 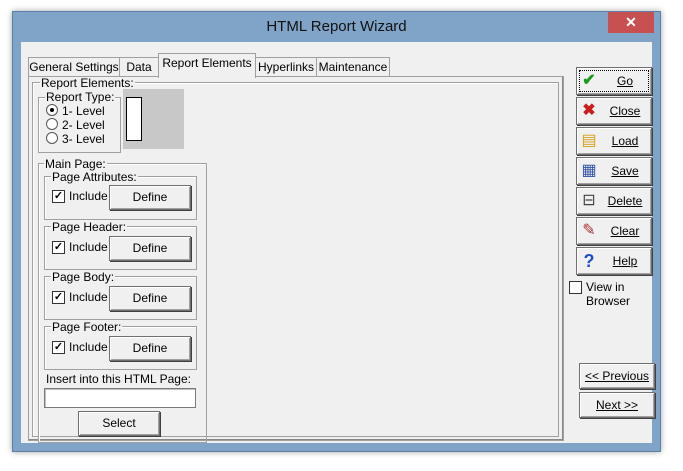 I want to click on page-header-include-checkbox: ✓, so click(x=58, y=247).